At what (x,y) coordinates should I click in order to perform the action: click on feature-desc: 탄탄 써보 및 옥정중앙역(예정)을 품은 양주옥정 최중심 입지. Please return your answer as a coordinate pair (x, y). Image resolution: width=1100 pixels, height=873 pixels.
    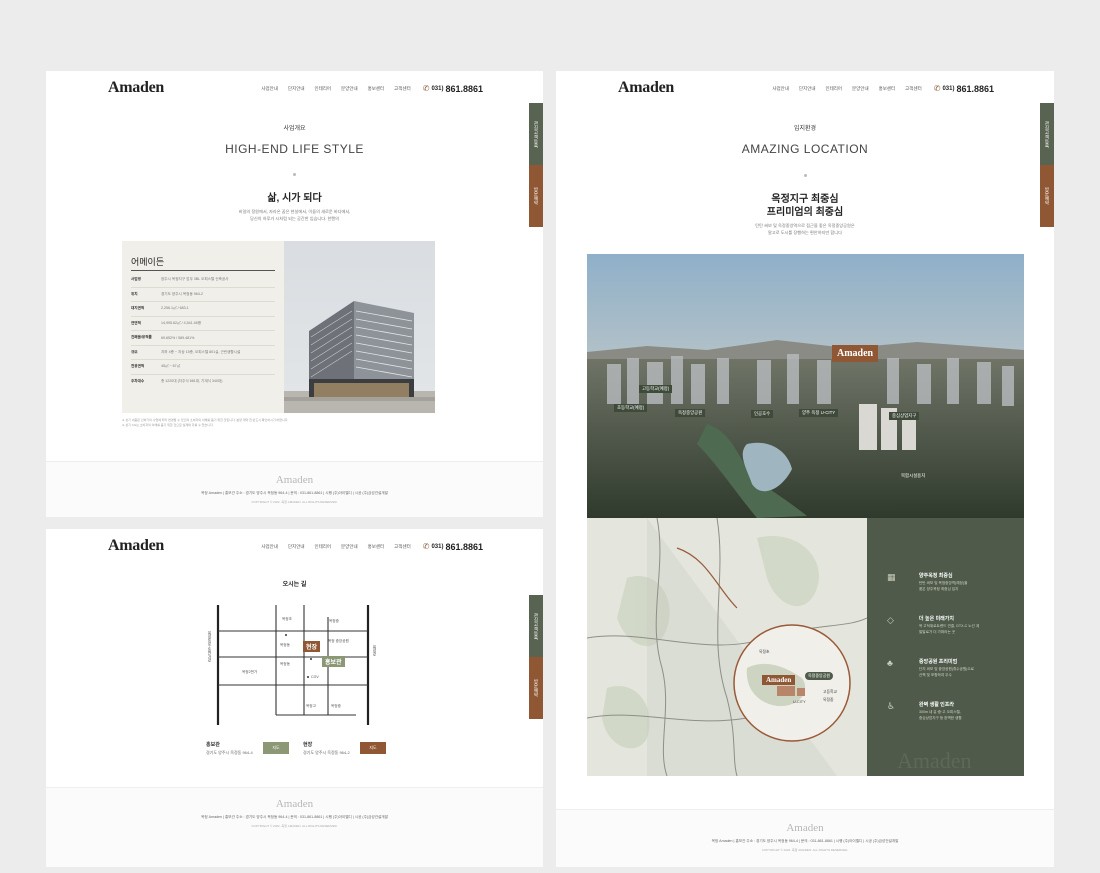
    Looking at the image, I should click on (943, 586).